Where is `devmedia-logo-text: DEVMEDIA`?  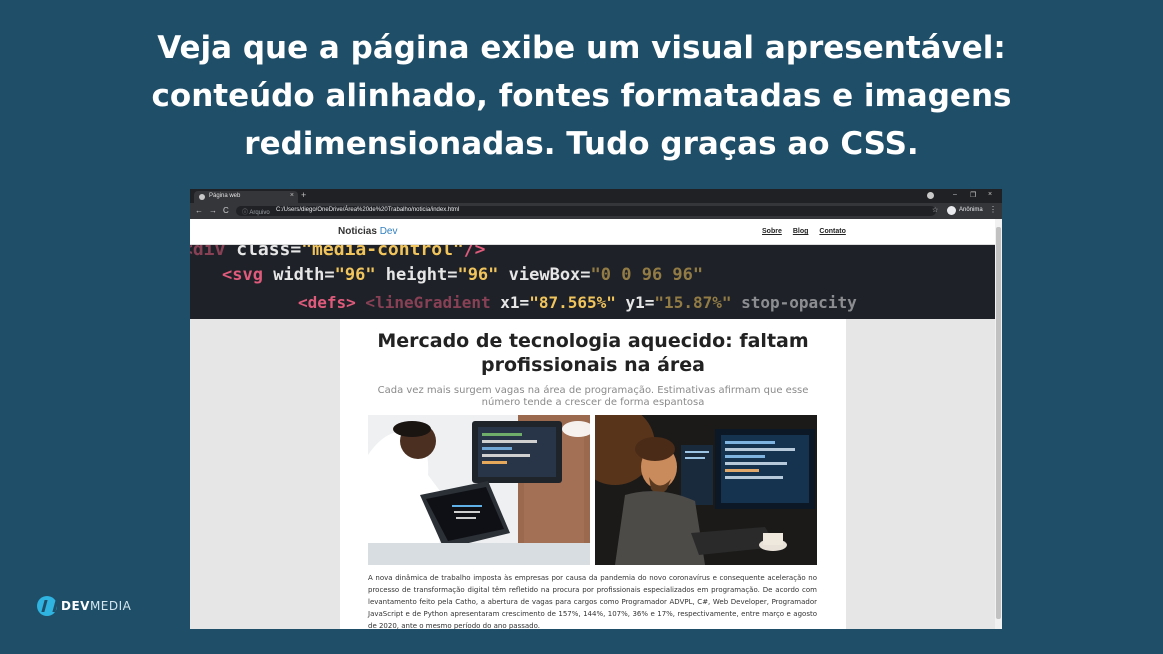 devmedia-logo-text: DEVMEDIA is located at coordinates (96, 606).